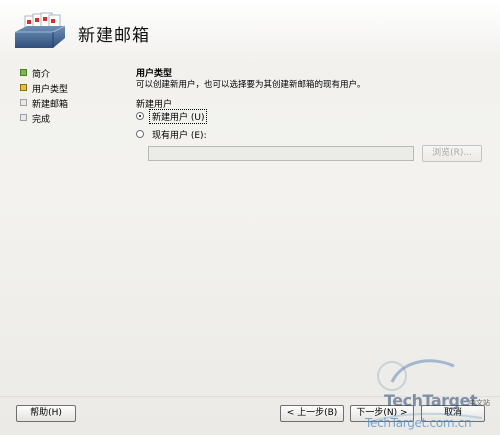  What do you see at coordinates (178, 116) in the screenshot?
I see `new-user-radio-label: 新建用户 (U)` at bounding box center [178, 116].